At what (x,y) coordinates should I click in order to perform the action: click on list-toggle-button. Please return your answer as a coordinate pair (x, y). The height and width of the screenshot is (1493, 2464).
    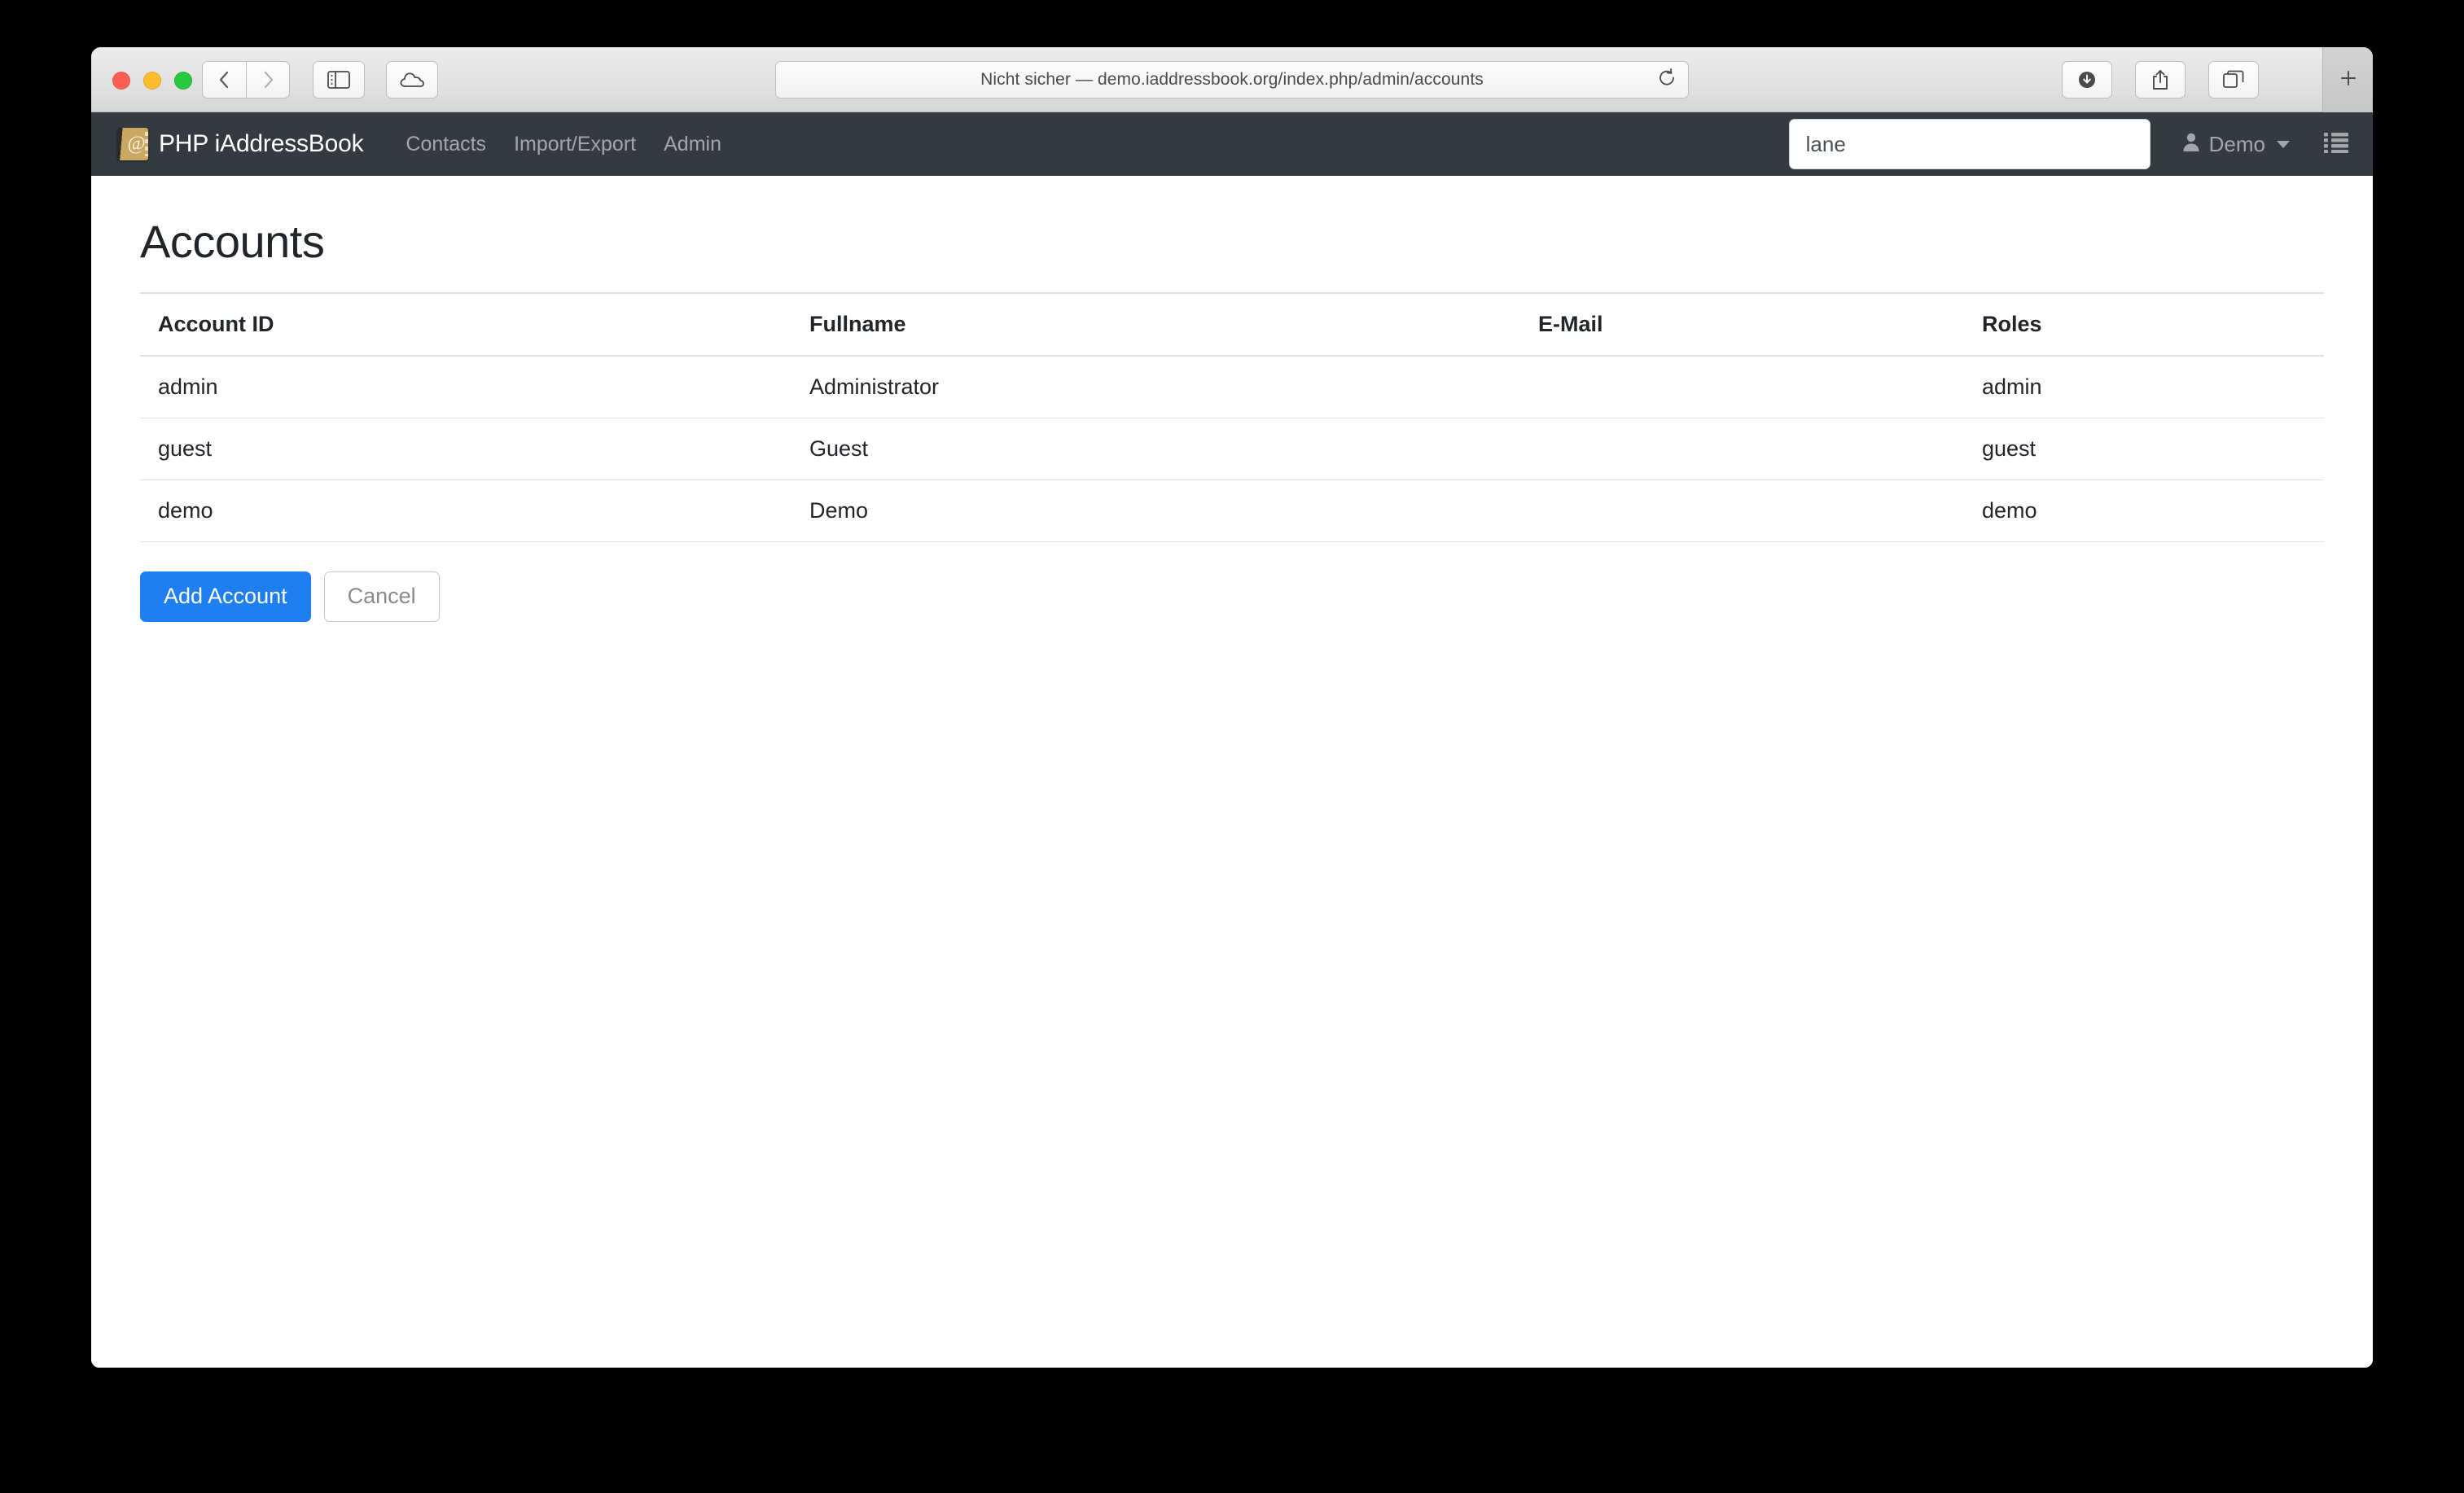
    Looking at the image, I should click on (2336, 144).